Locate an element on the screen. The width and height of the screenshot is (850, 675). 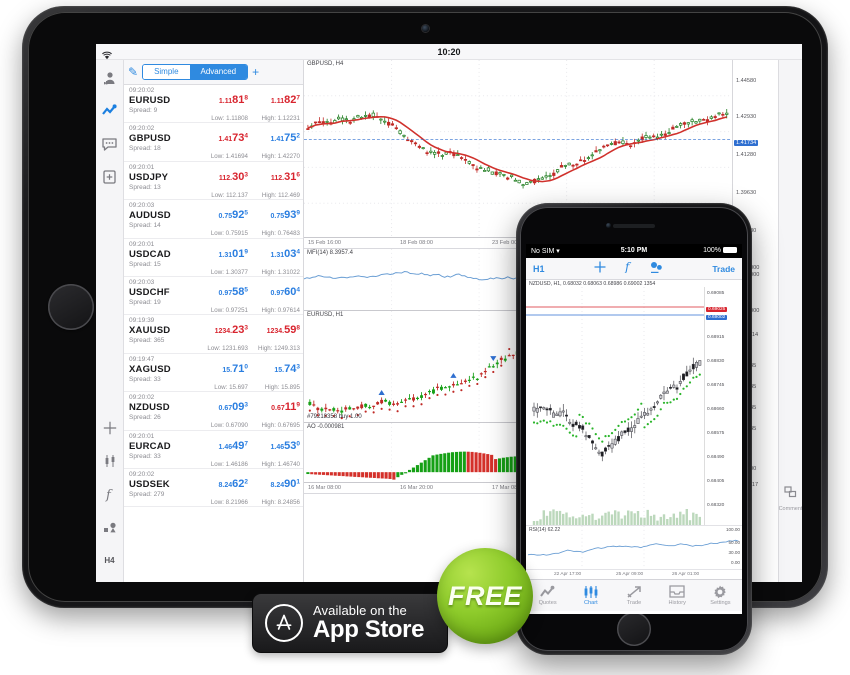
price-tick: 1.41280 is located at coordinates (746, 155).